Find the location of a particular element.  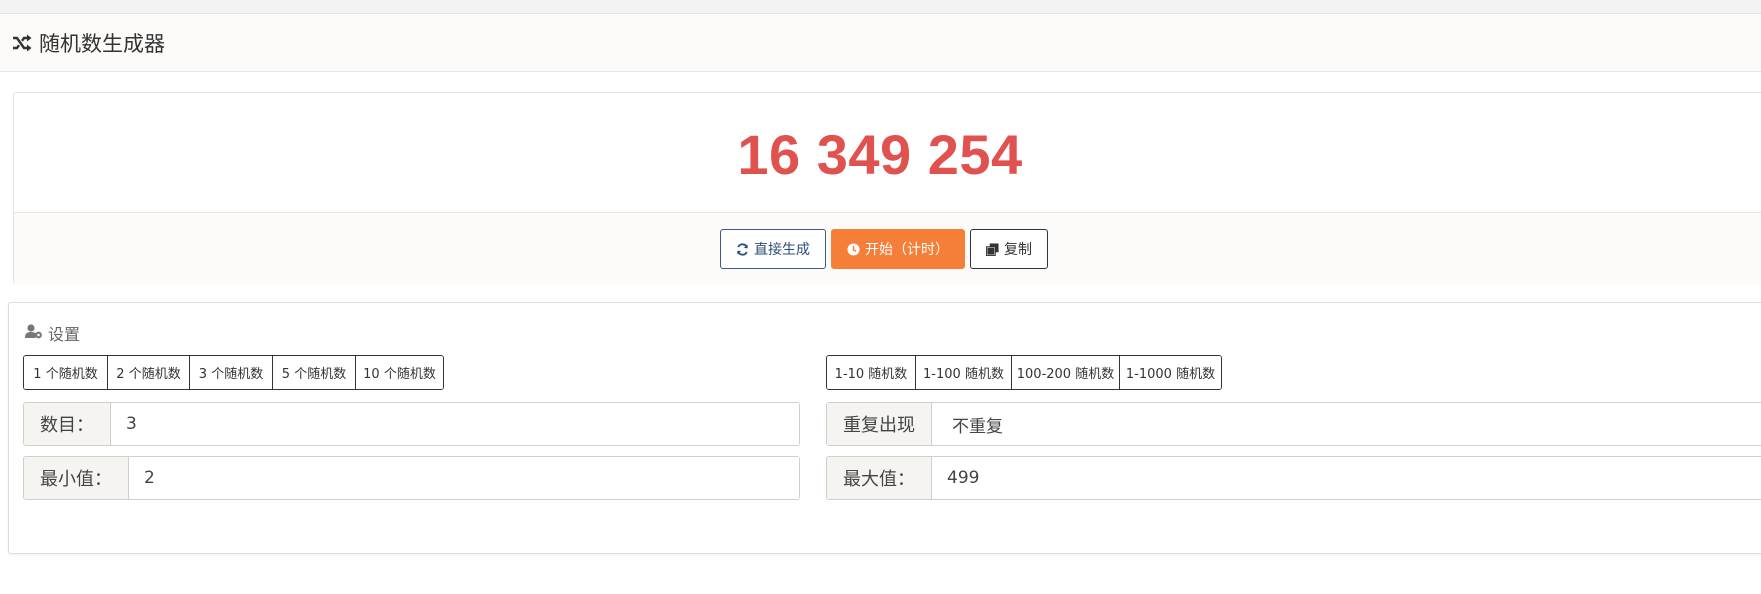

count-preset-group: 1 个随机数 2 个随机数 3 个随机数 5 个随机数 10 个随机数 is located at coordinates (233, 372).